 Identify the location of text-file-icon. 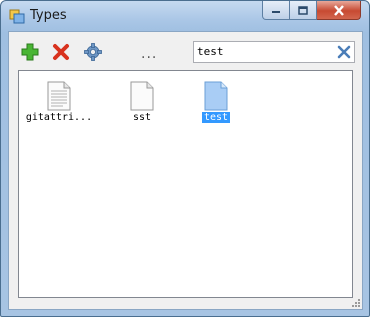
(59, 96).